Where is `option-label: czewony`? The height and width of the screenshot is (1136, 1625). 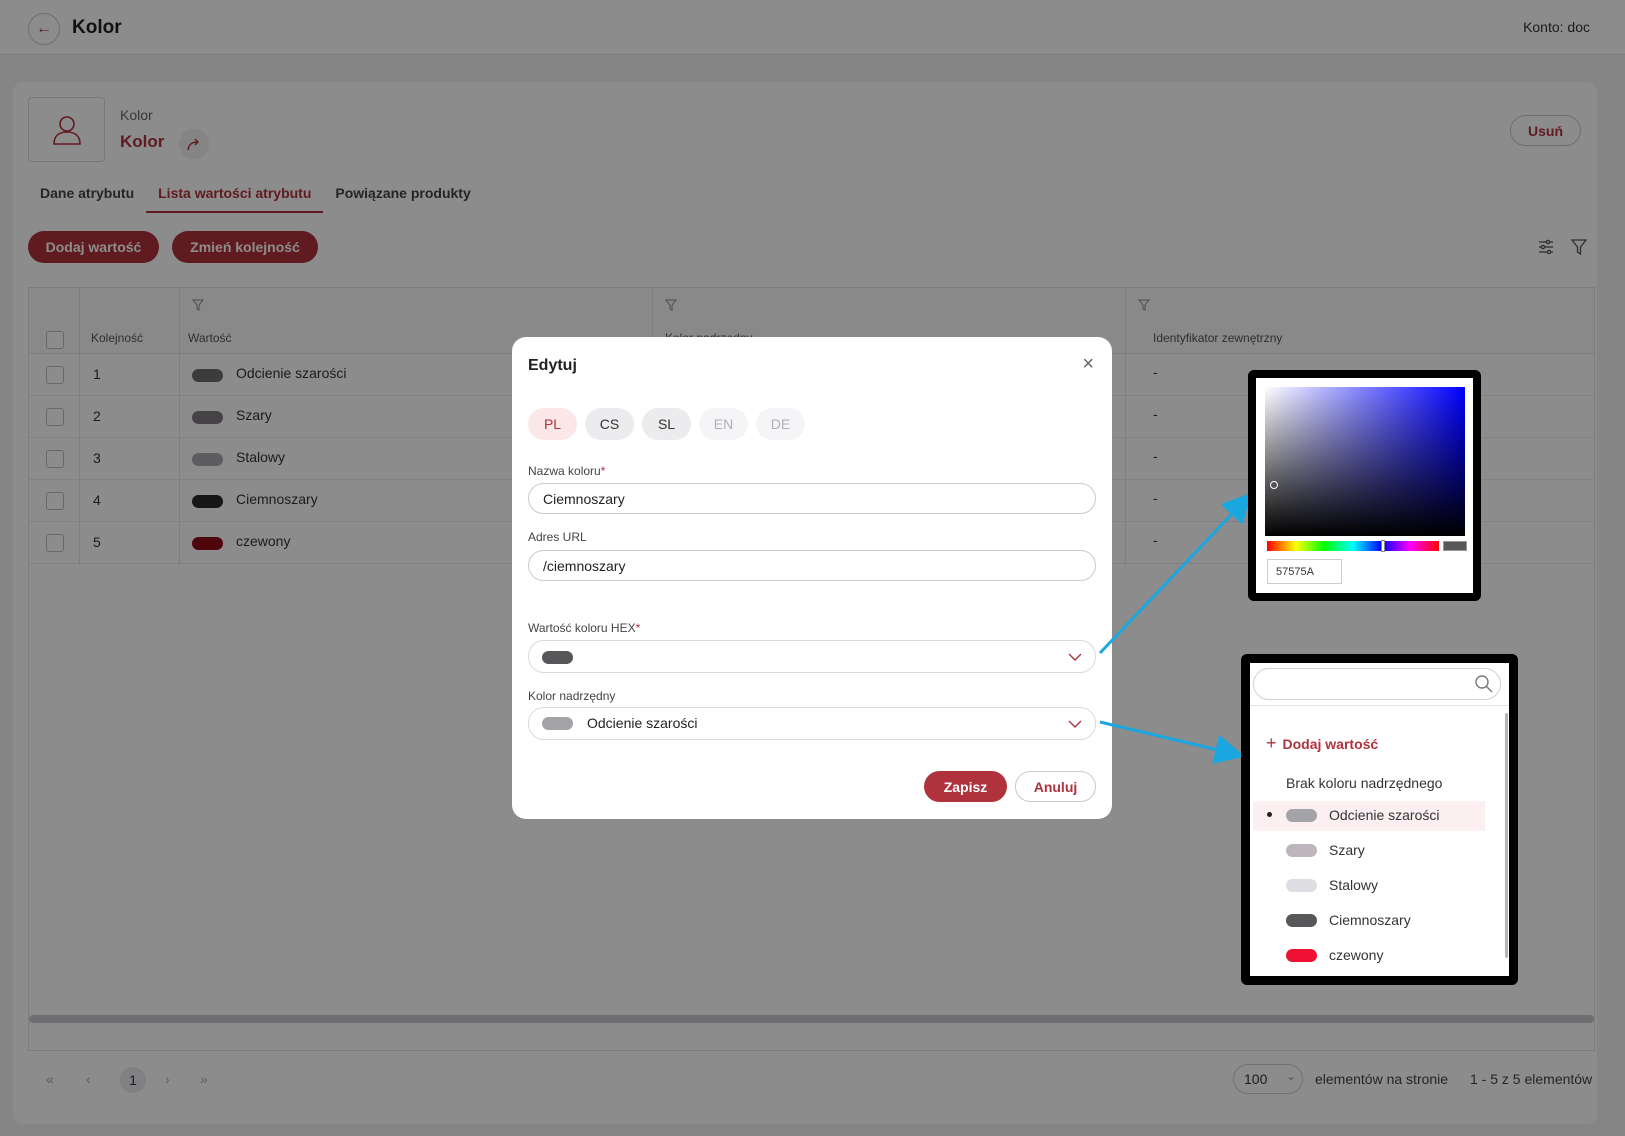 option-label: czewony is located at coordinates (1356, 955).